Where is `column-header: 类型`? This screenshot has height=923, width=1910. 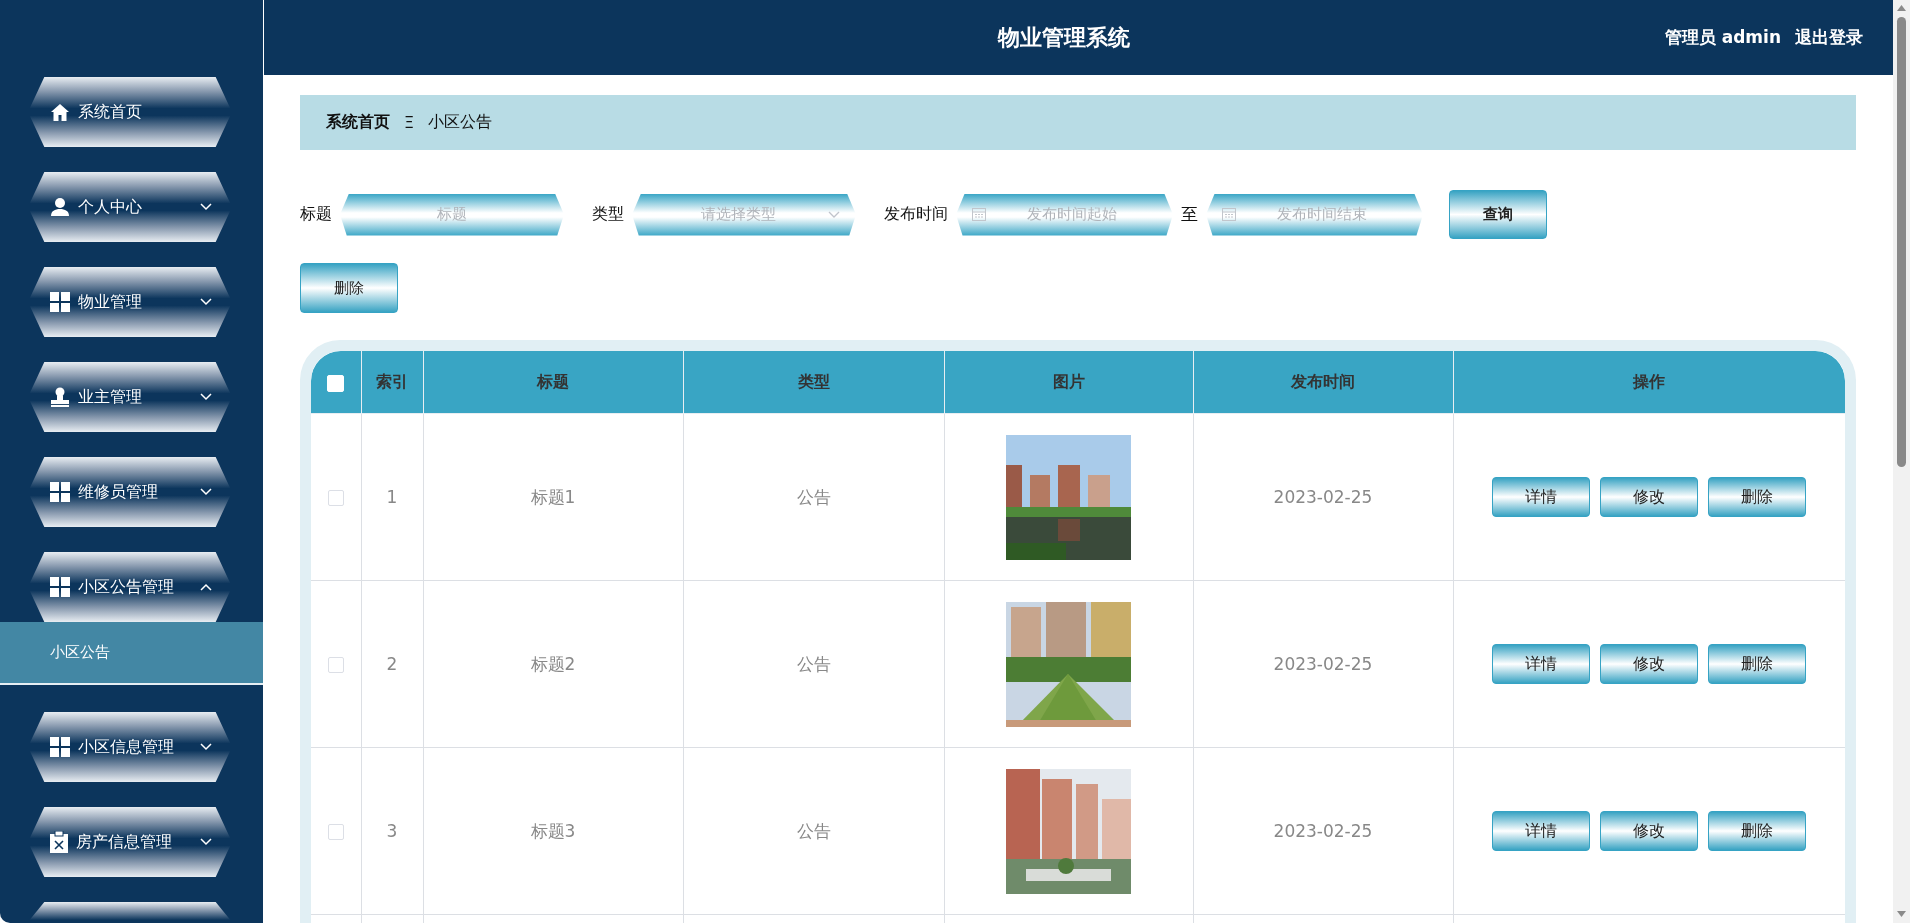
column-header: 类型 is located at coordinates (813, 381).